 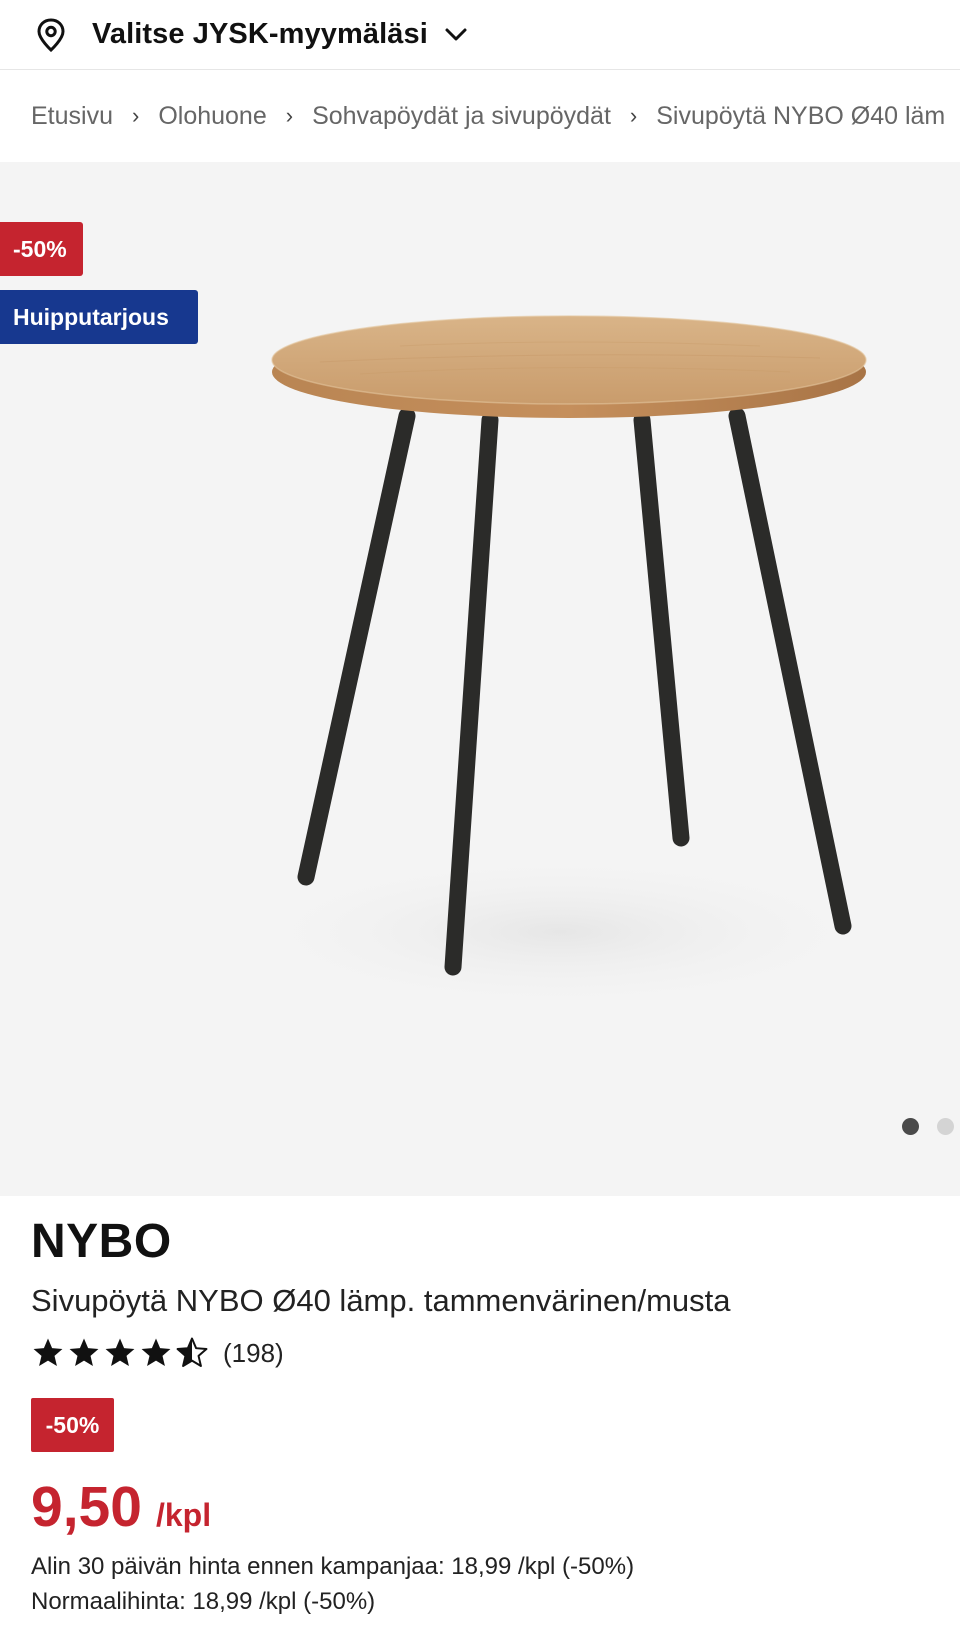 I want to click on price-value: 9,50, so click(x=86, y=1507).